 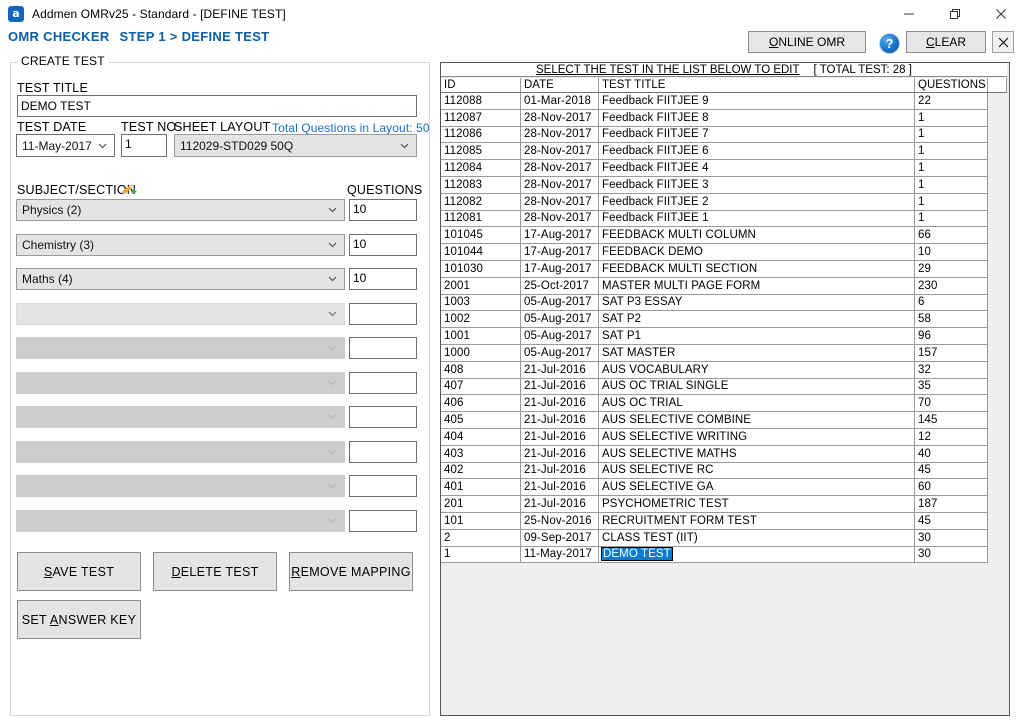 What do you see at coordinates (724, 370) in the screenshot?
I see `table-row: 408 21-Jul-2016 AUS VOCABULARY 32` at bounding box center [724, 370].